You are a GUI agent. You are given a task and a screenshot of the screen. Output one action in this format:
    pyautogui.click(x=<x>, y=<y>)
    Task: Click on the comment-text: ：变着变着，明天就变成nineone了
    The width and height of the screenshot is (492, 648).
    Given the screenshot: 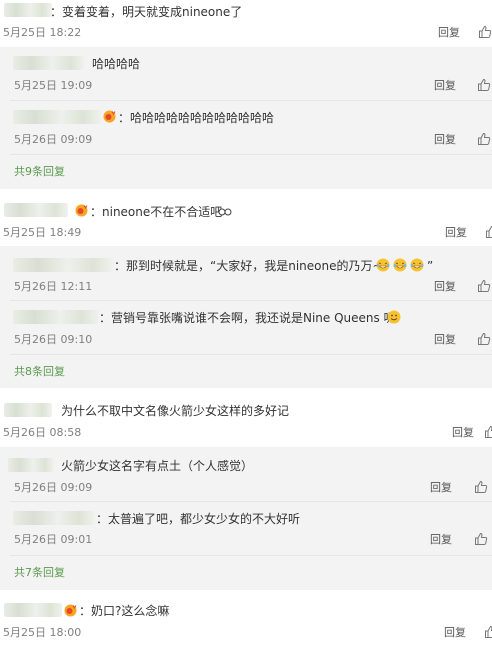 What is the action you would take?
    pyautogui.click(x=146, y=12)
    